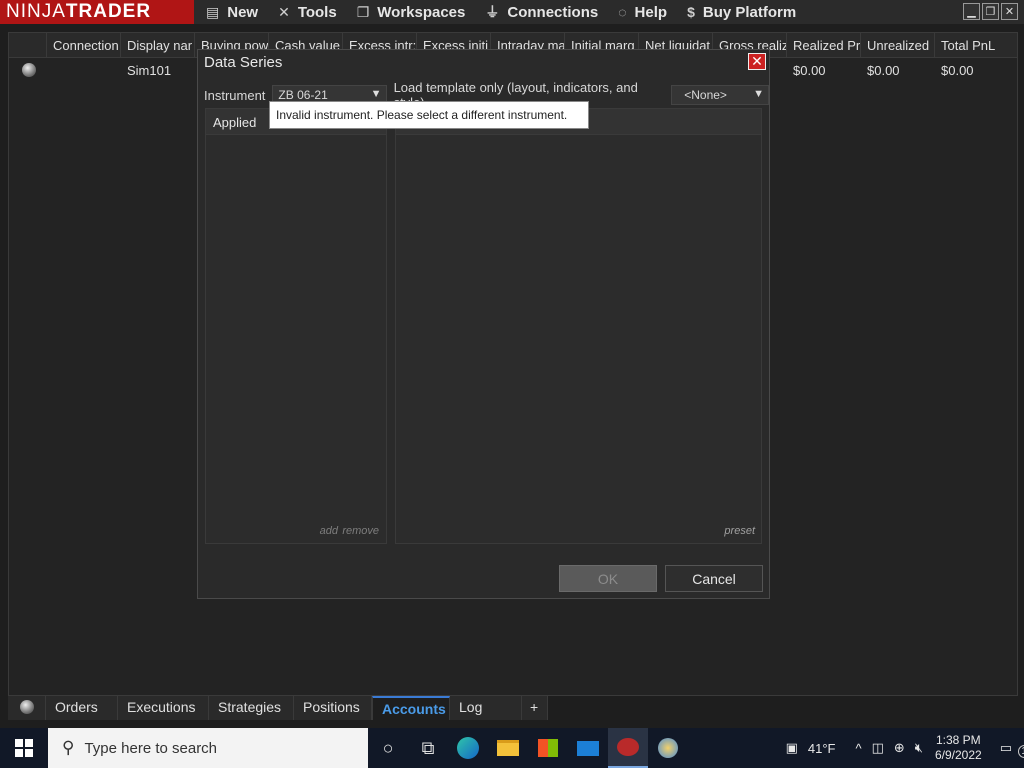 This screenshot has height=768, width=1024. I want to click on dollar-icon: $, so click(691, 12).